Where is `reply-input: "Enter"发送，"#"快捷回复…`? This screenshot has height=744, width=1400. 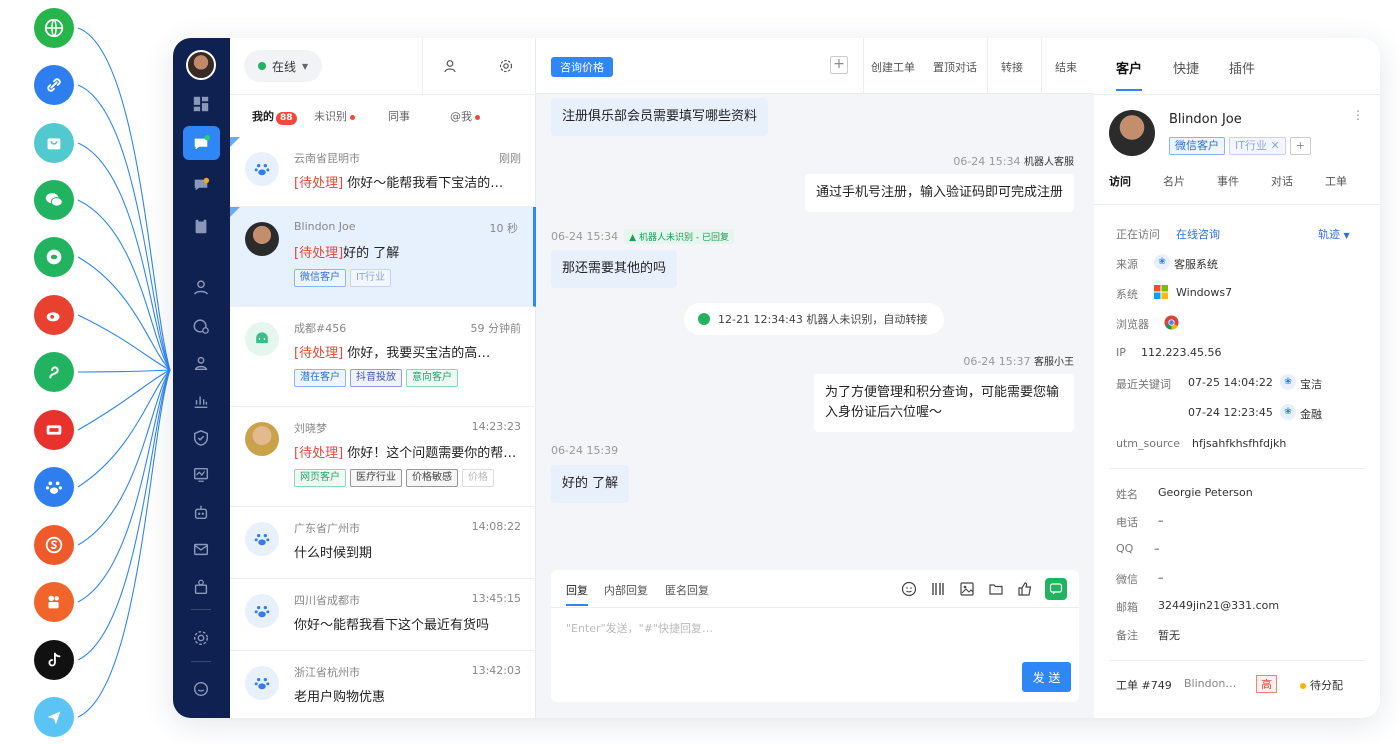
reply-input: "Enter"发送，"#"快捷回复… is located at coordinates (639, 628).